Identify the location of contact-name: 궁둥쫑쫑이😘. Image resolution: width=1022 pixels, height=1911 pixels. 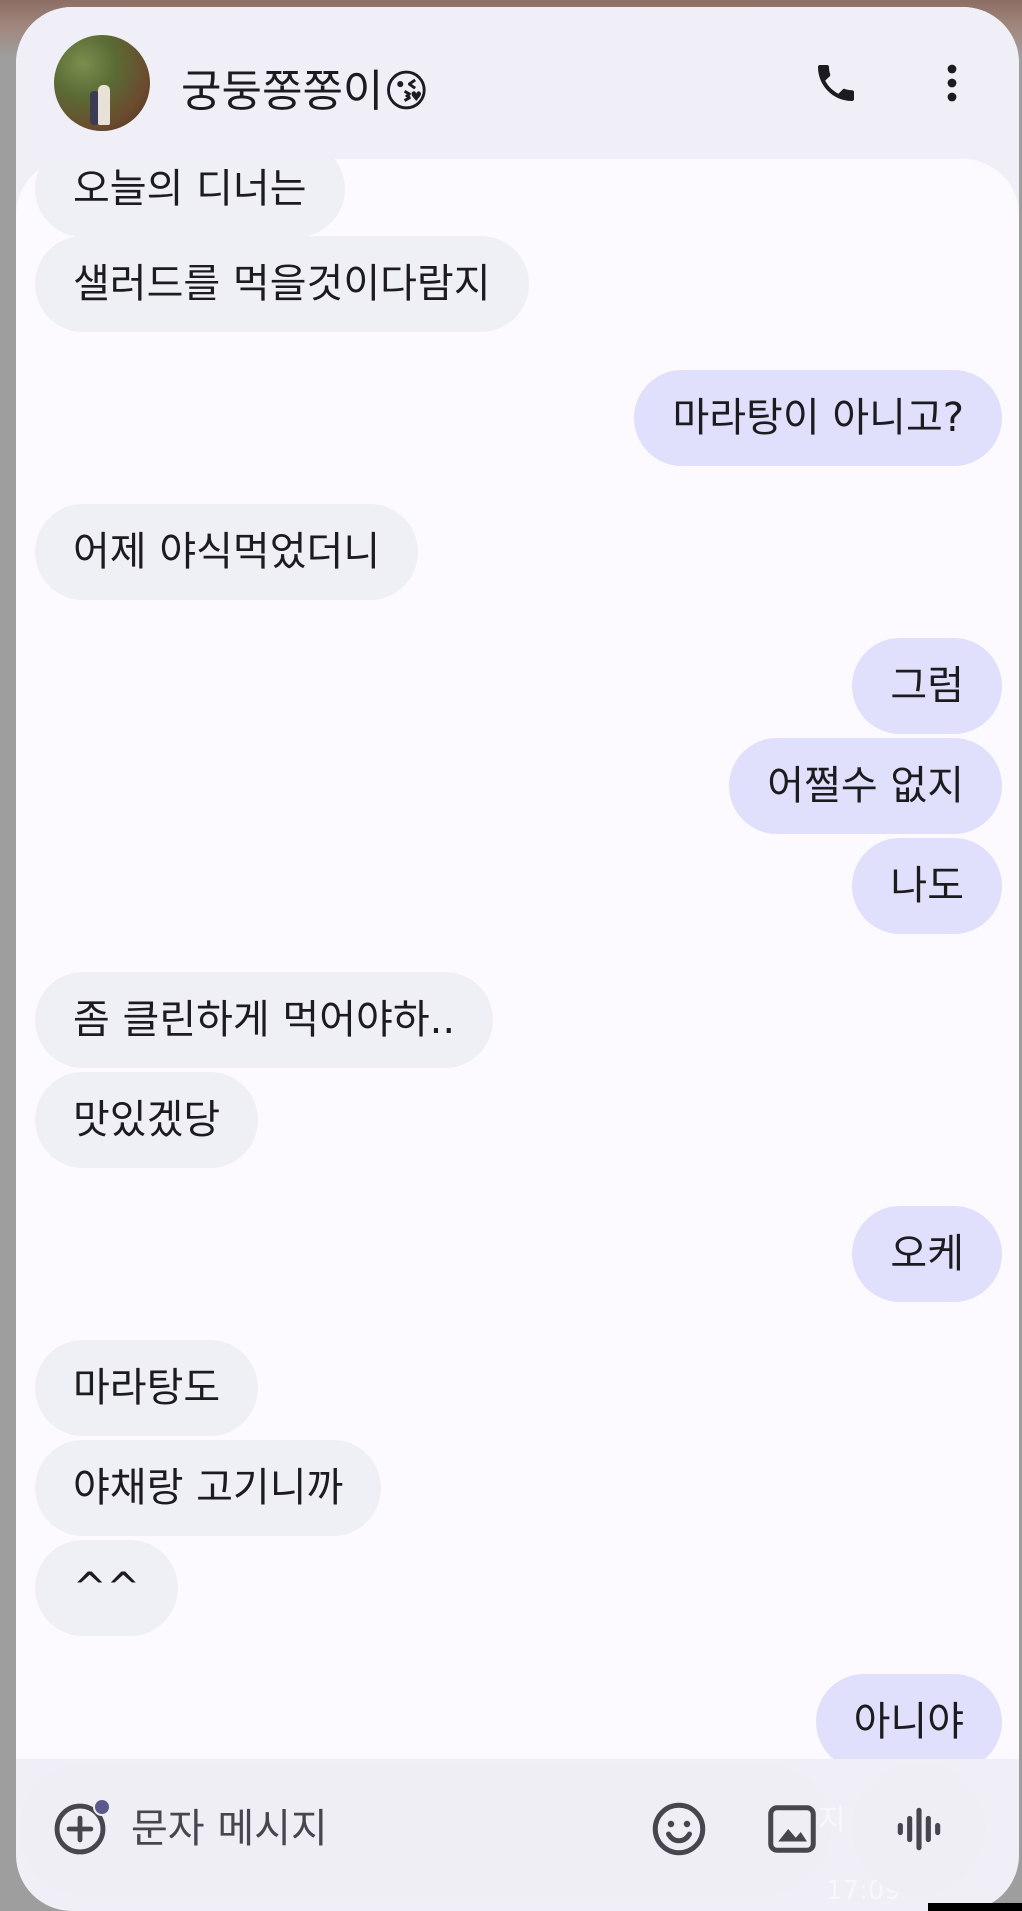
(305, 87).